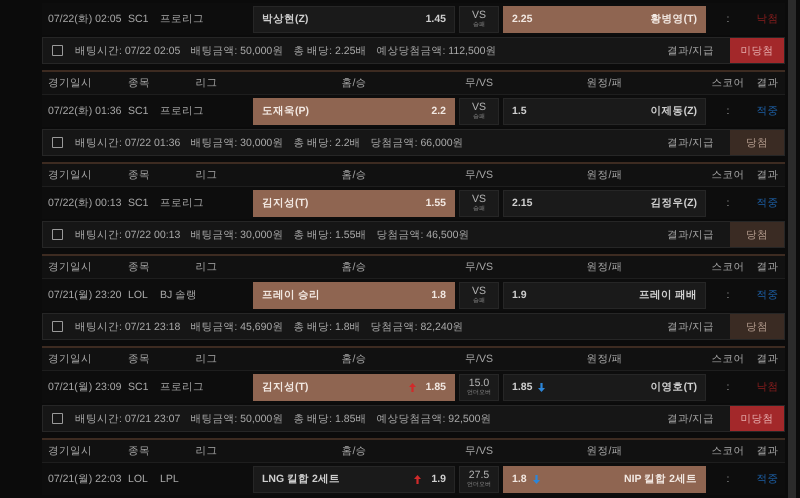 This screenshot has width=800, height=498. I want to click on home-odds-button: 김지성(T) 1.55, so click(354, 203).